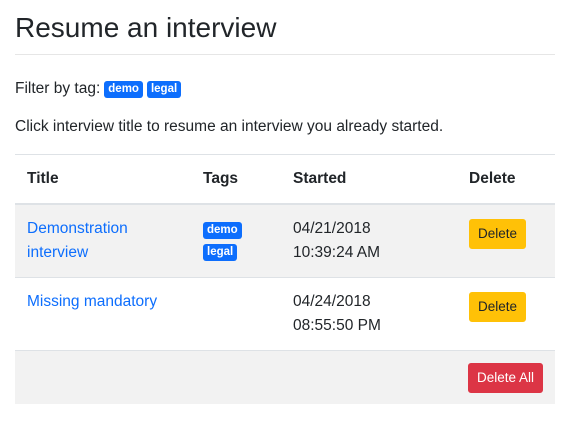  Describe the element at coordinates (123, 89) in the screenshot. I see `filter-tag-demo: demo` at that location.